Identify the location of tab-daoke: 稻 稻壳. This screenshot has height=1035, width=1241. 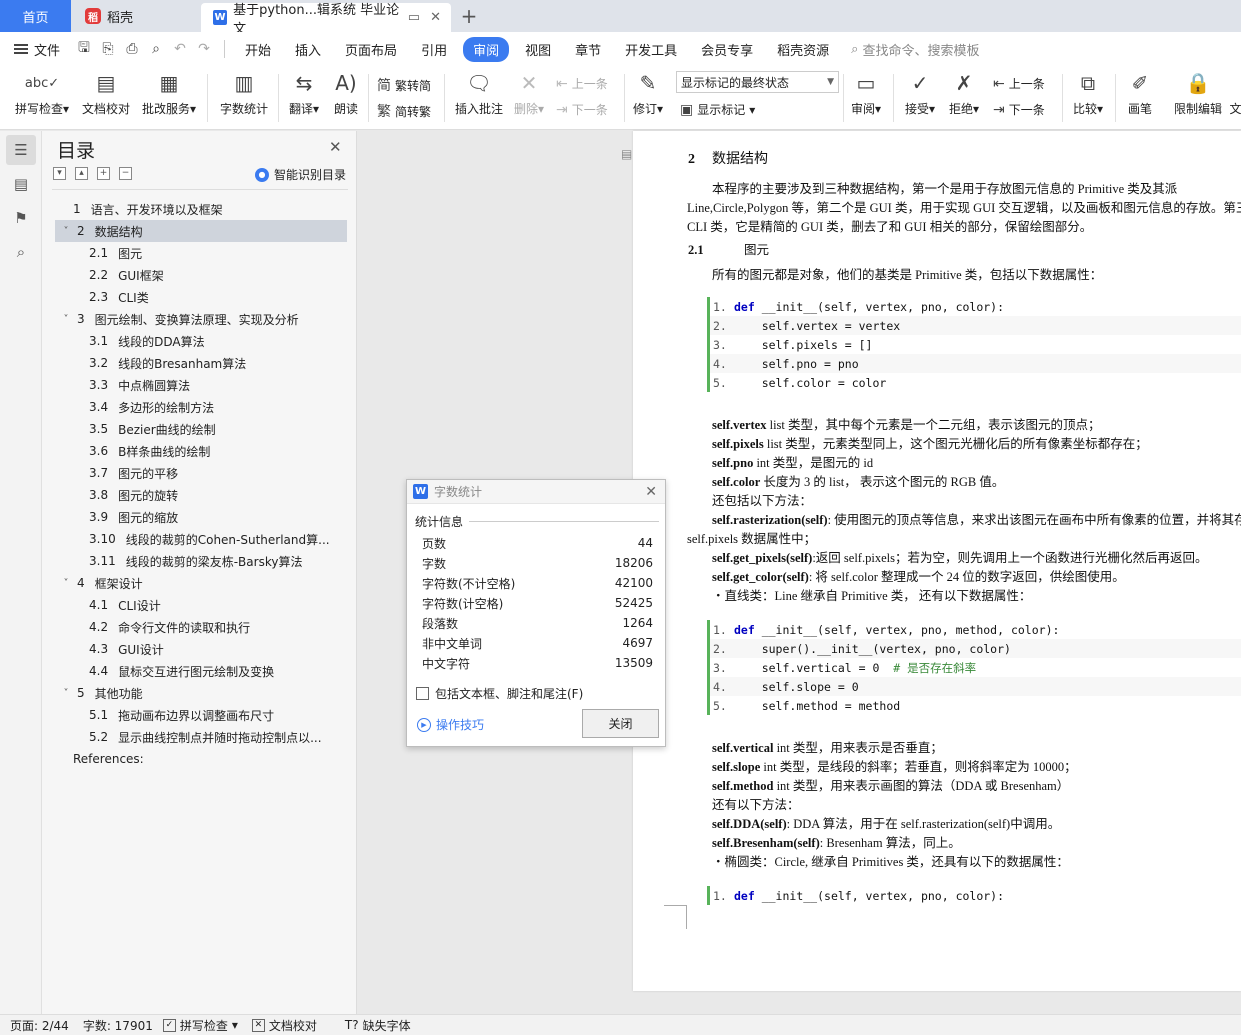
(136, 16).